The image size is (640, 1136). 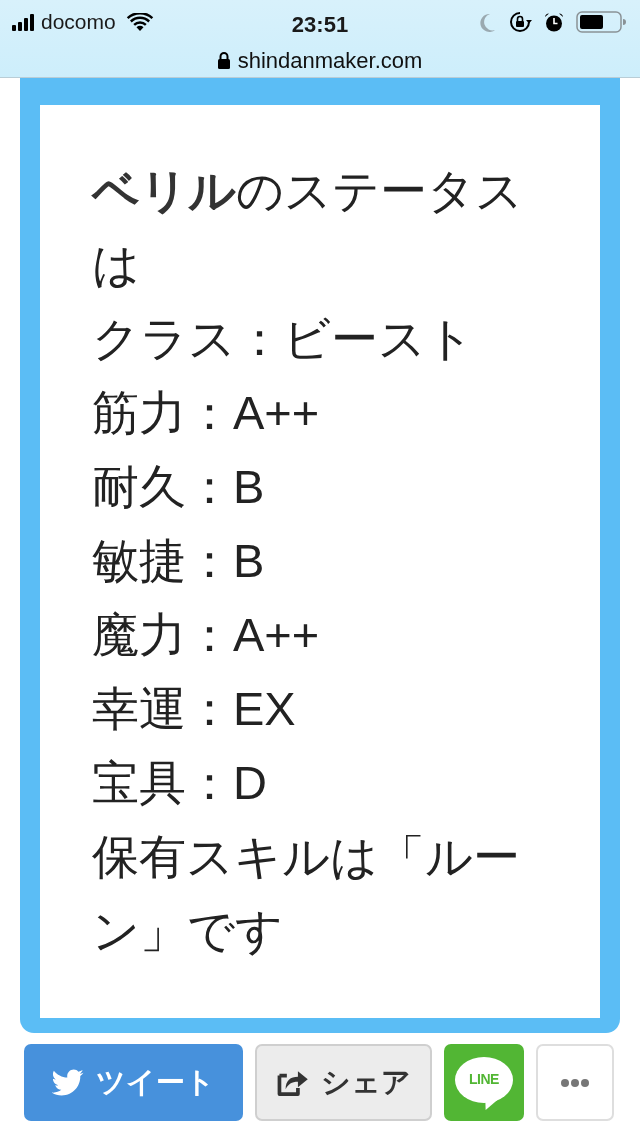 What do you see at coordinates (343, 1082) in the screenshot?
I see `share-button: シェア` at bounding box center [343, 1082].